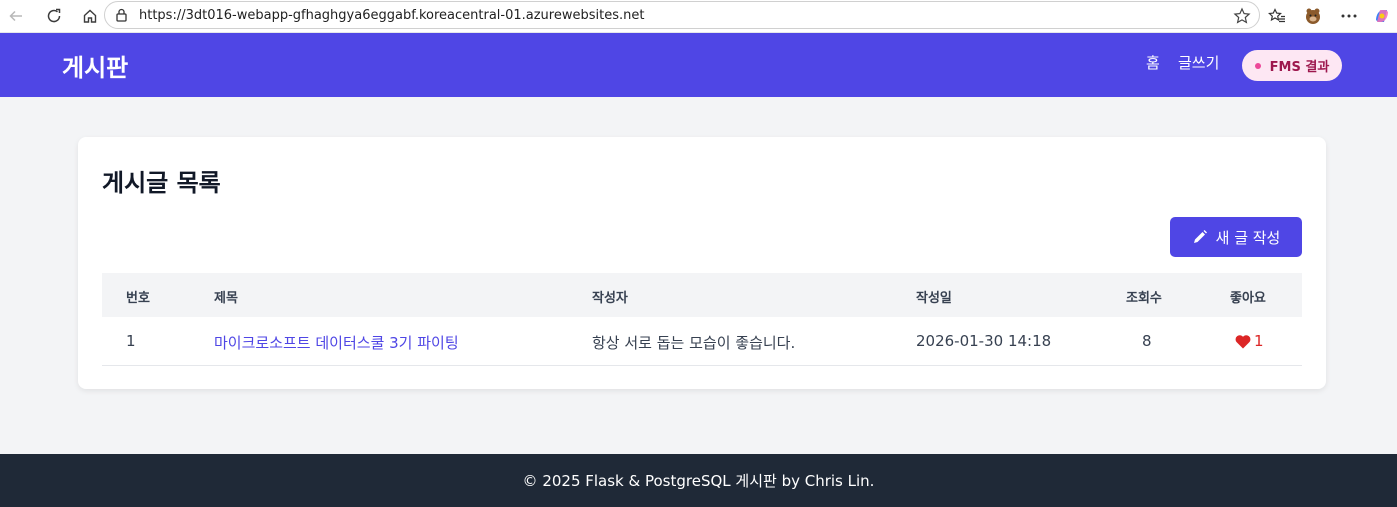 This screenshot has height=507, width=1397. What do you see at coordinates (161, 183) in the screenshot?
I see `page-title: 게시글 목록` at bounding box center [161, 183].